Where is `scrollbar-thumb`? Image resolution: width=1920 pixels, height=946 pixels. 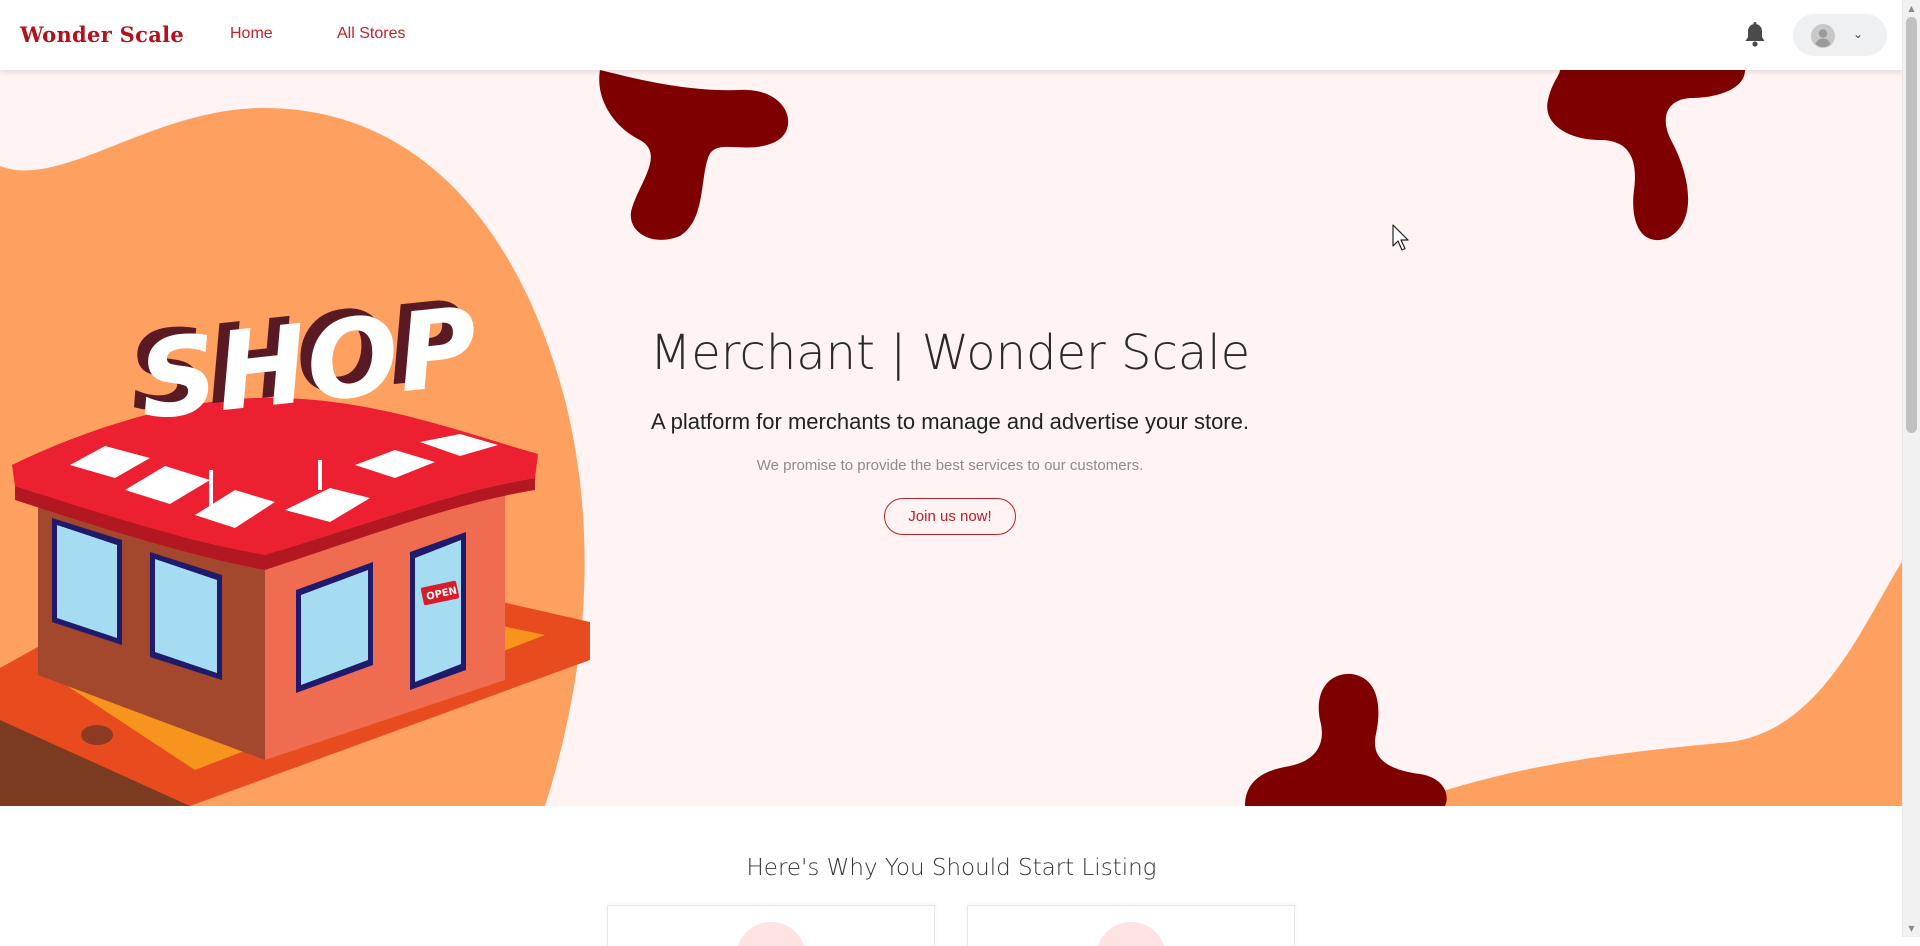 scrollbar-thumb is located at coordinates (1911, 225).